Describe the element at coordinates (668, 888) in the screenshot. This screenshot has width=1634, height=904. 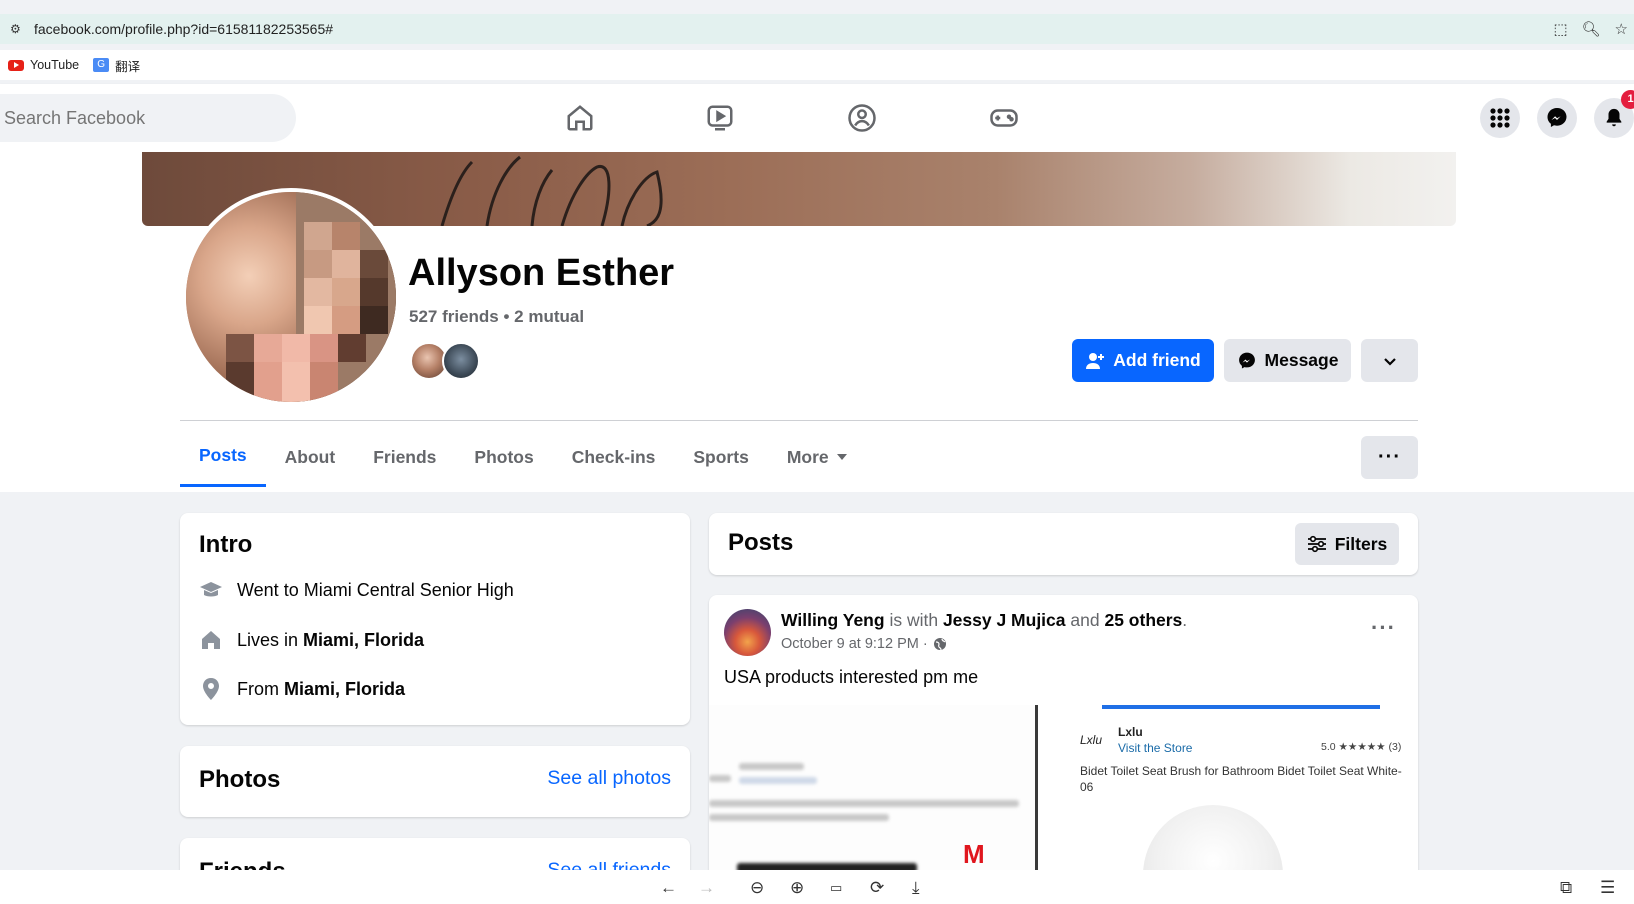
I see `back-arrow-icon: ←` at that location.